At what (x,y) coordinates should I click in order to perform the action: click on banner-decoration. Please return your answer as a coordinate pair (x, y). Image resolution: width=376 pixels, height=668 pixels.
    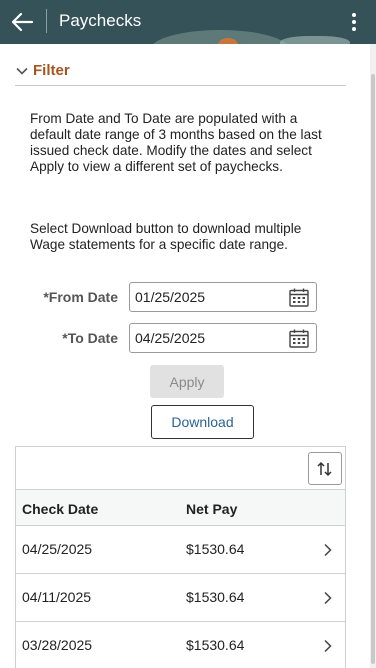
    Looking at the image, I should click on (315, 40).